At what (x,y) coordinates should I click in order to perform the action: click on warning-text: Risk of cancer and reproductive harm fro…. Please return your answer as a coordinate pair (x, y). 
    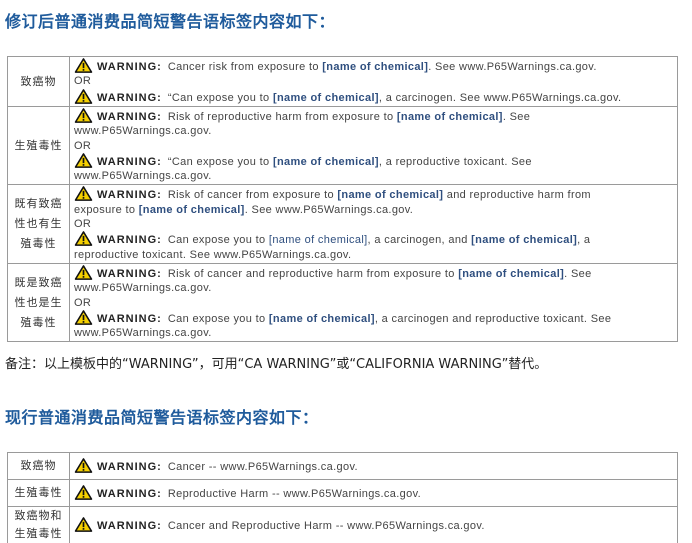
    Looking at the image, I should click on (311, 273).